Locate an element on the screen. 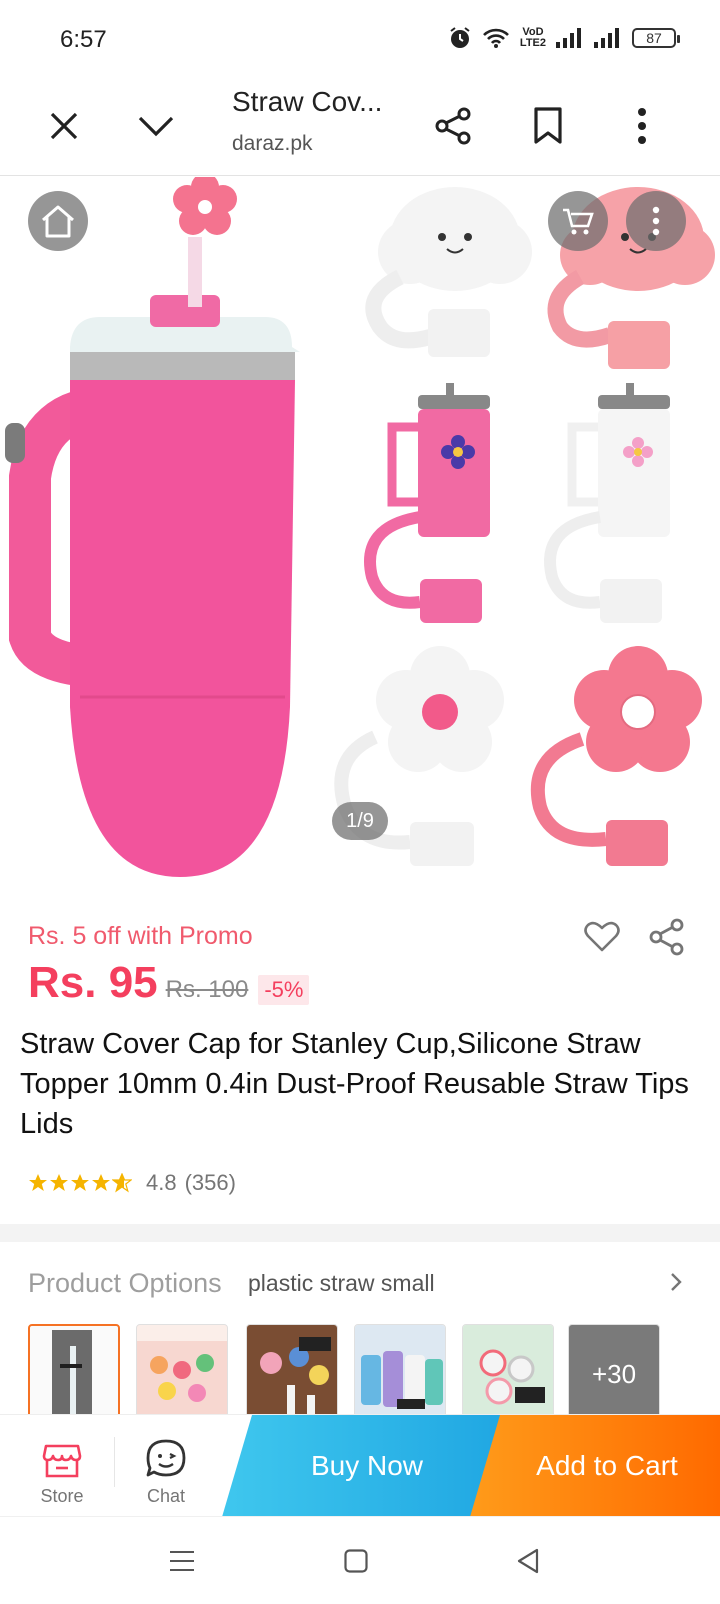  chat-label: Chat is located at coordinates (166, 1496).